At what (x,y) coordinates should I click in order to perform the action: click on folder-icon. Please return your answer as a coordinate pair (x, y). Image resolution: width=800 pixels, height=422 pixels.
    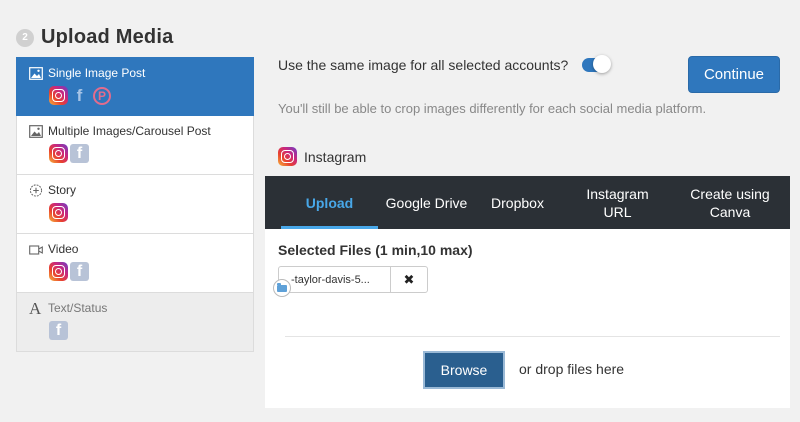
    Looking at the image, I should click on (282, 288).